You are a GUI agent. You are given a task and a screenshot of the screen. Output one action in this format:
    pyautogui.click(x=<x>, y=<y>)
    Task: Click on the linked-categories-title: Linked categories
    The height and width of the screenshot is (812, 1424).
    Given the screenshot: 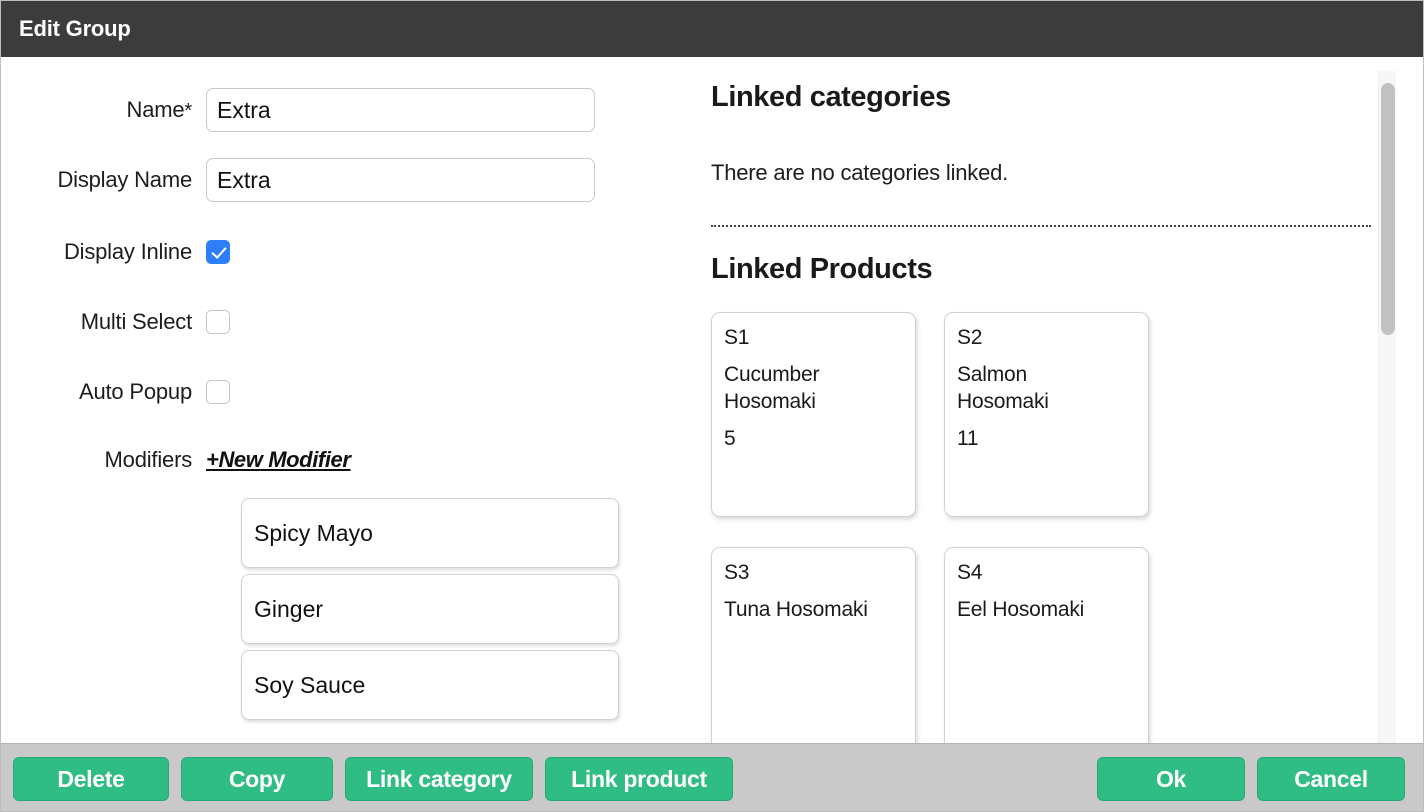 What is the action you would take?
    pyautogui.click(x=831, y=97)
    